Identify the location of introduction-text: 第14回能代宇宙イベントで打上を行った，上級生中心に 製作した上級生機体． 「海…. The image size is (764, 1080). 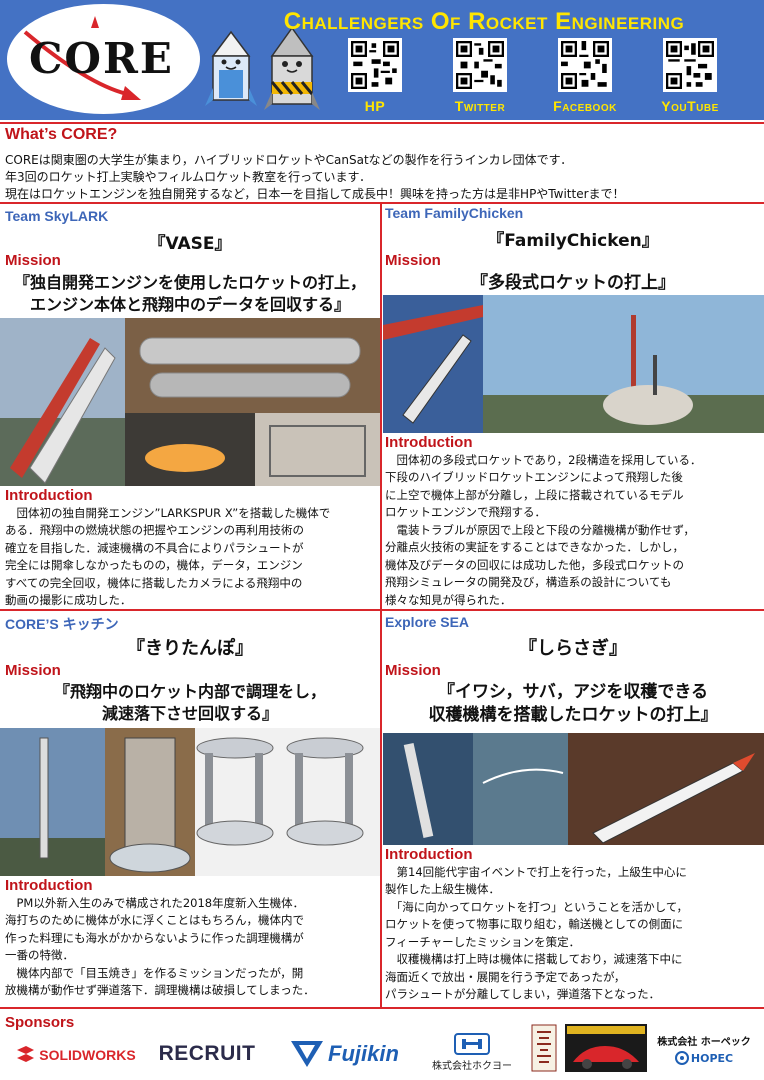
(574, 934).